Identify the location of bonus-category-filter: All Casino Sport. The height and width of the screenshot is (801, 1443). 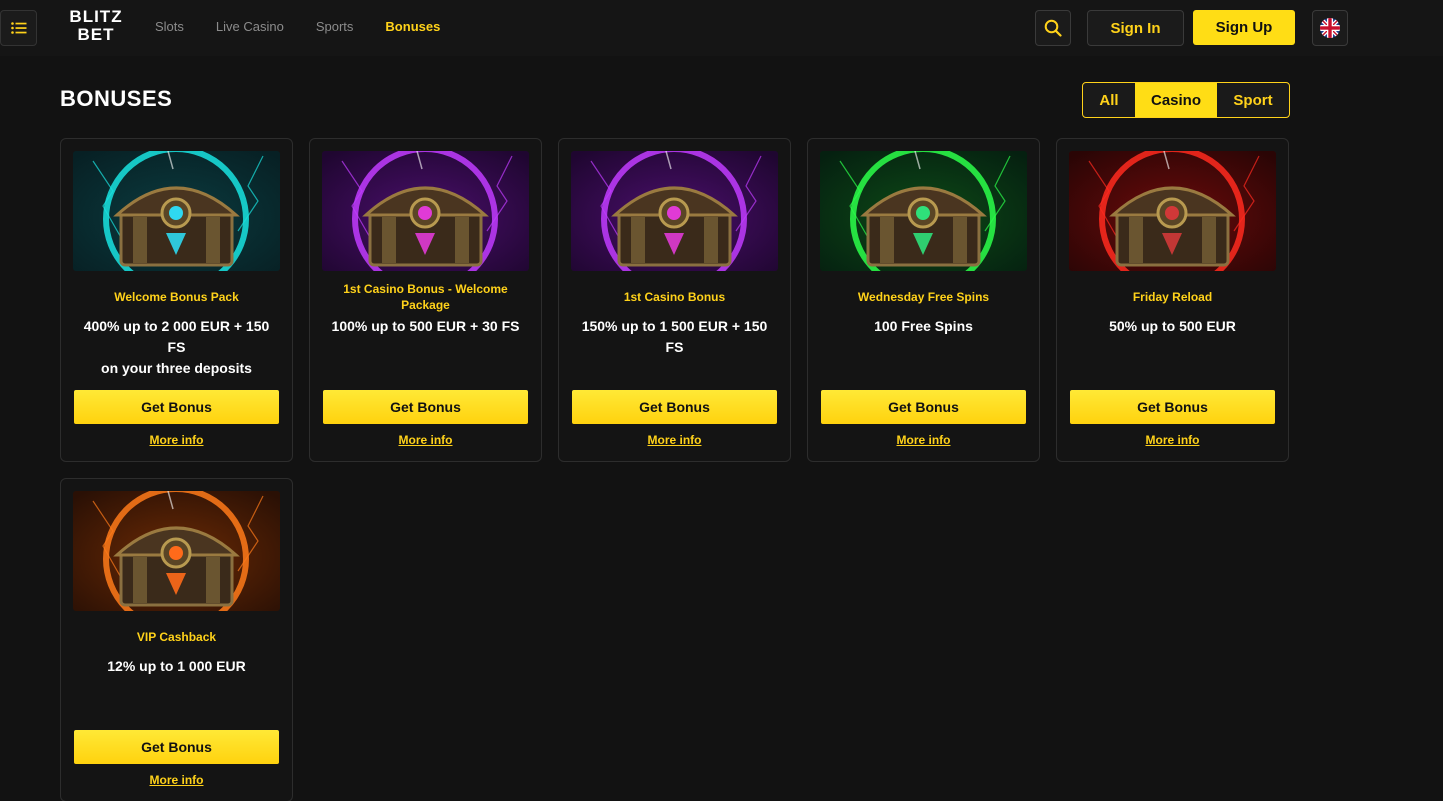
(1186, 100).